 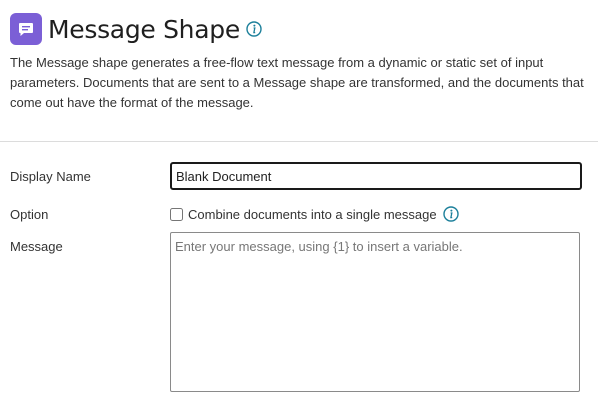 I want to click on combine-documents-option: Combine documents into a single message, so click(x=314, y=214).